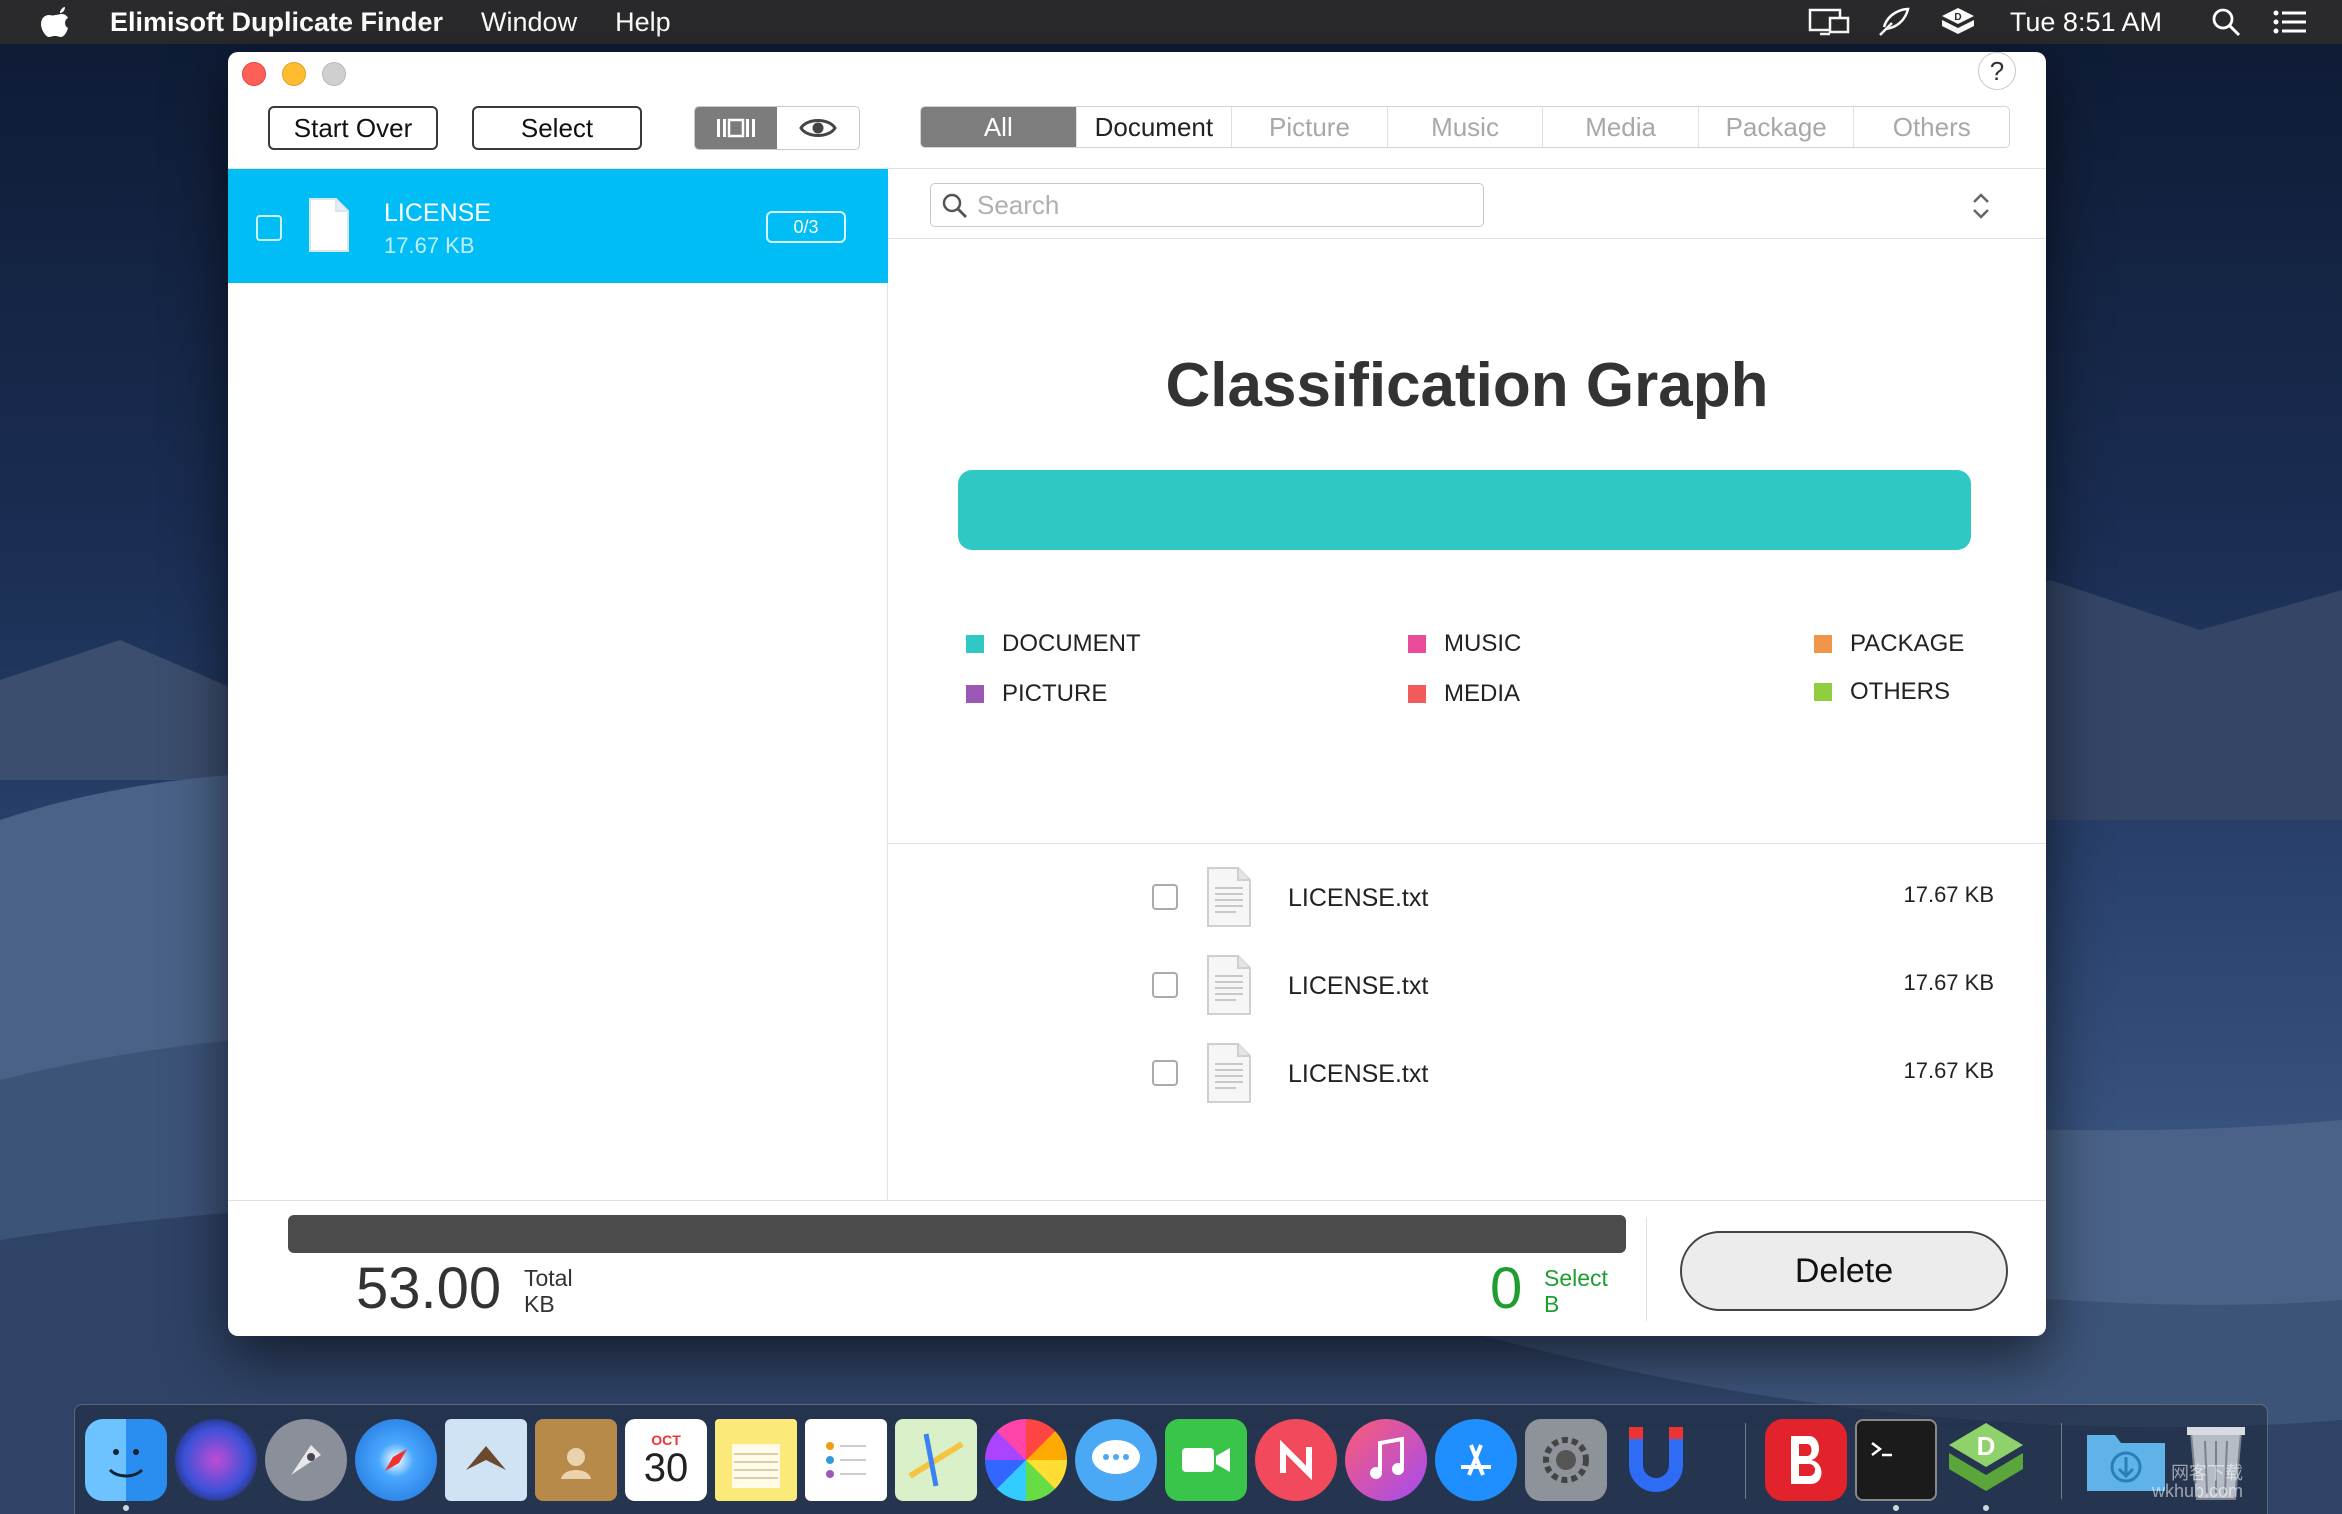  Describe the element at coordinates (269, 228) in the screenshot. I see `group-checkbox` at that location.